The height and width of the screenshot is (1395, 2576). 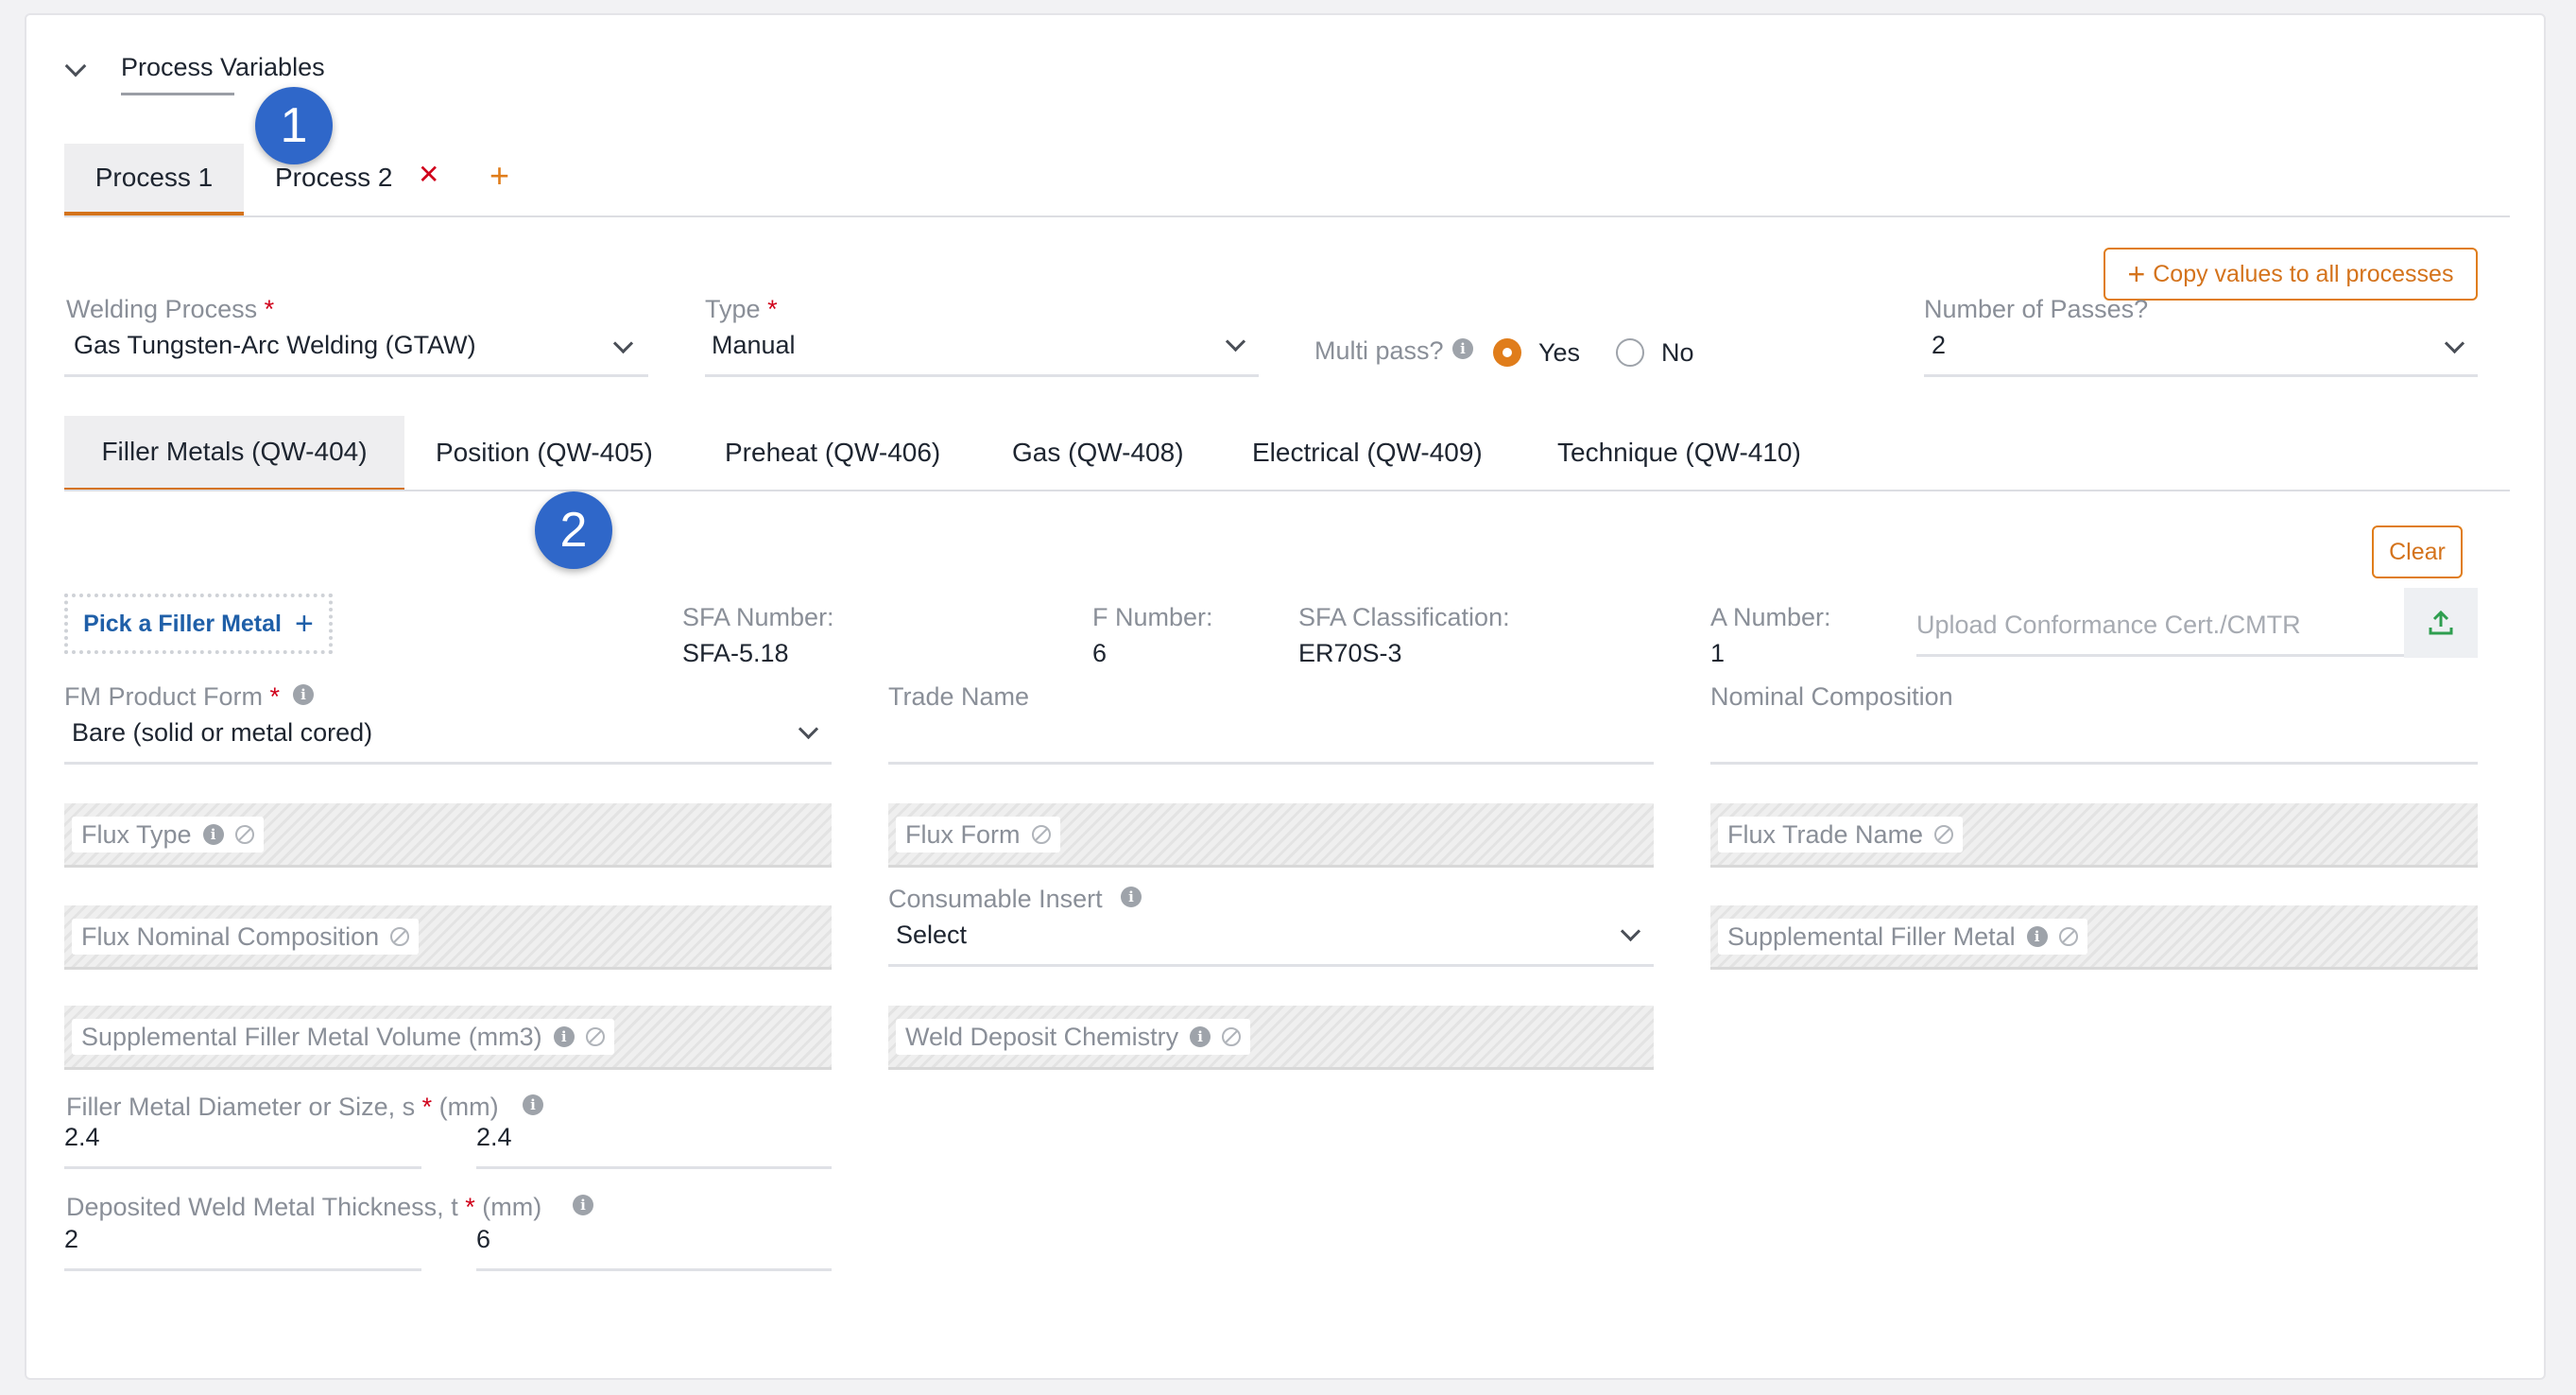 What do you see at coordinates (448, 835) in the screenshot?
I see `flux-type-field: Flux Type i` at bounding box center [448, 835].